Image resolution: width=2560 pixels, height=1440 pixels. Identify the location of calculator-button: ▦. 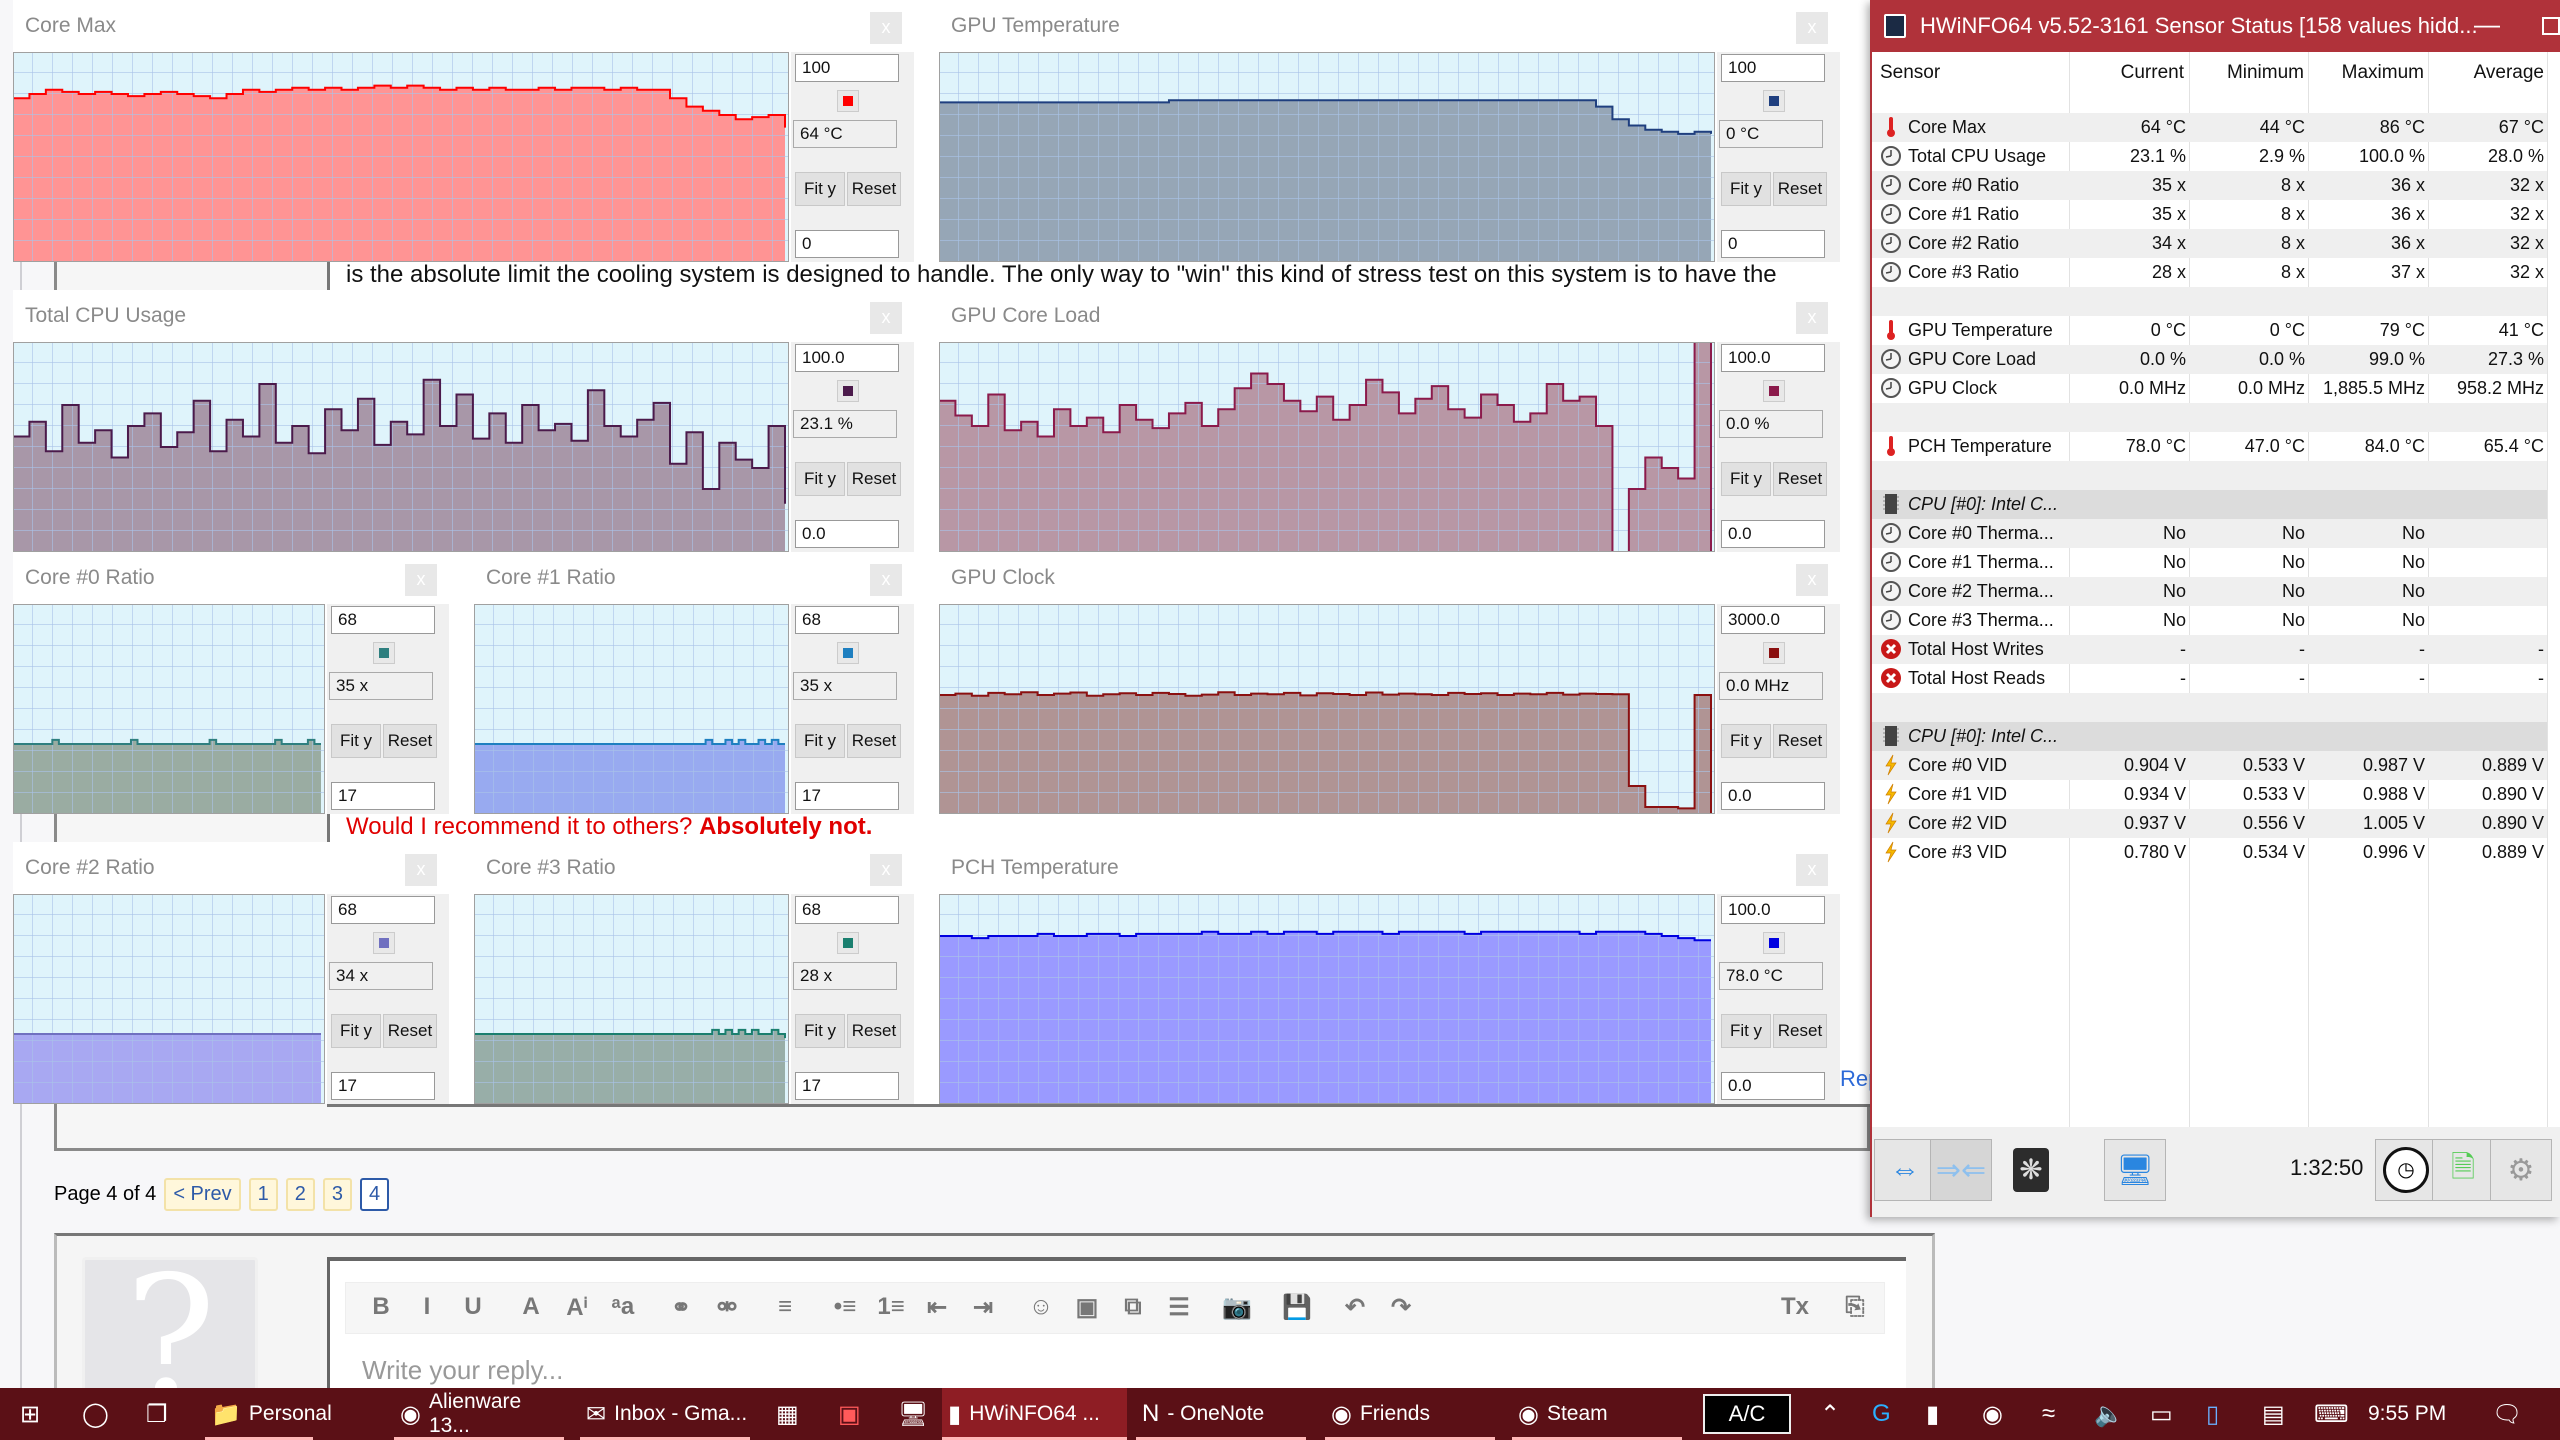
(784, 1414).